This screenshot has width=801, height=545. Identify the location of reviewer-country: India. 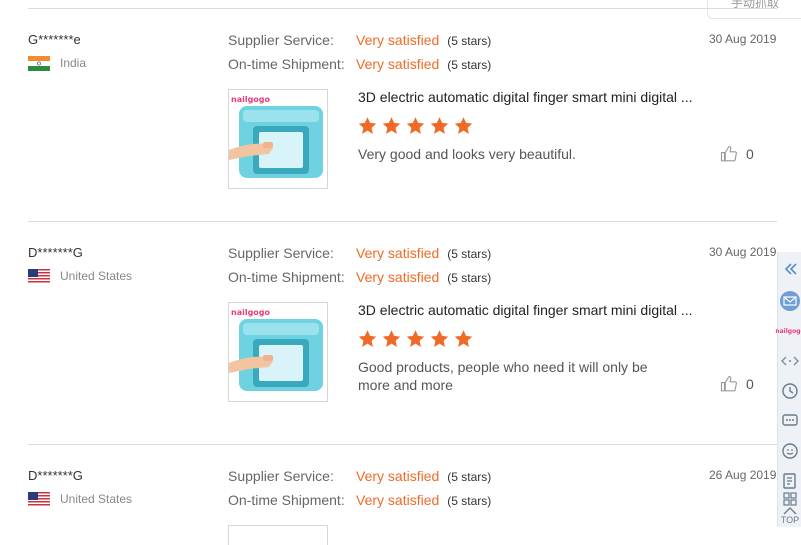
(57, 63).